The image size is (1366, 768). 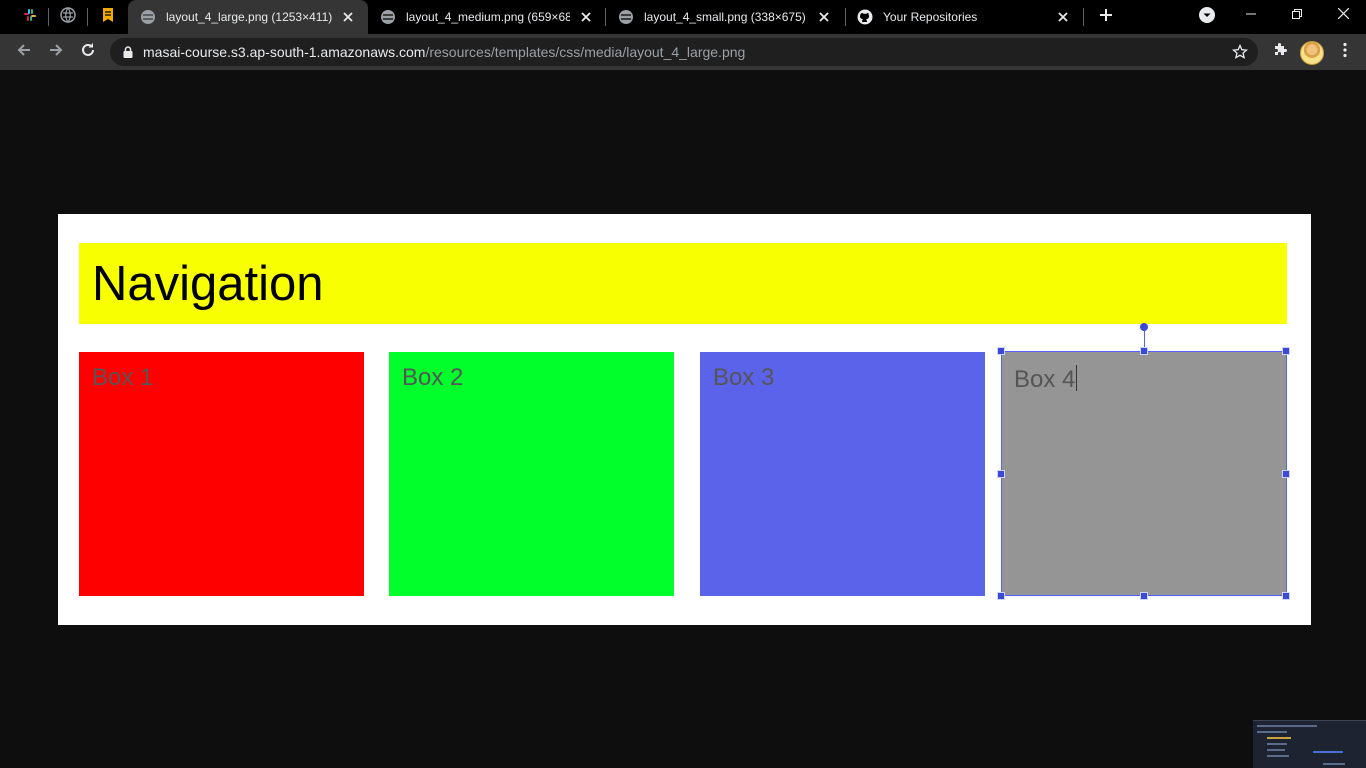 I want to click on github-icon, so click(x=865, y=17).